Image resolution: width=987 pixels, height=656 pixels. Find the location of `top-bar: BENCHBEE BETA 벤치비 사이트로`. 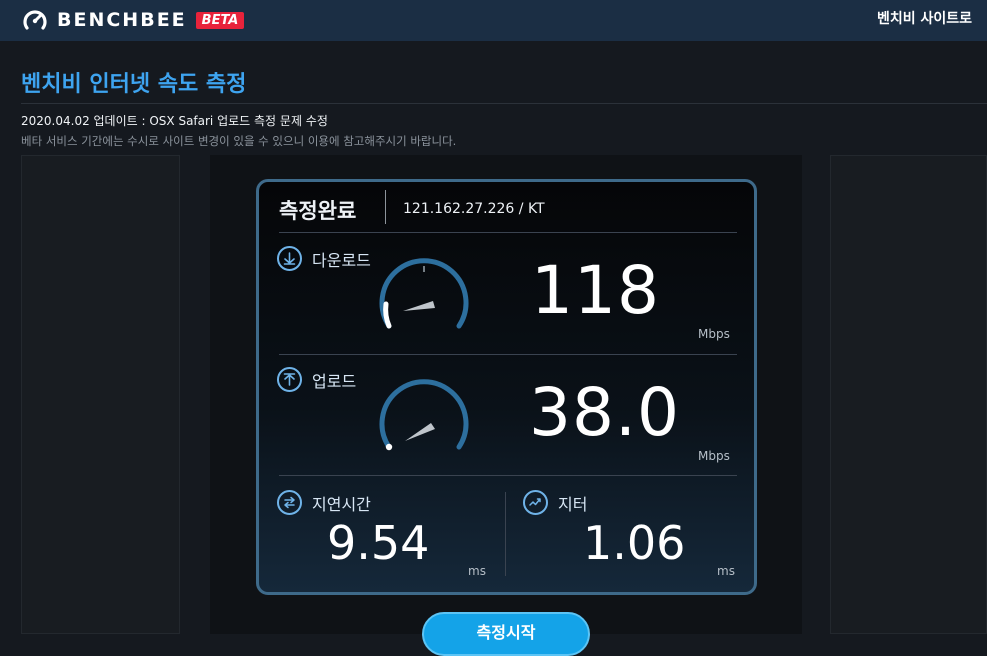

top-bar: BENCHBEE BETA 벤치비 사이트로 is located at coordinates (493, 20).